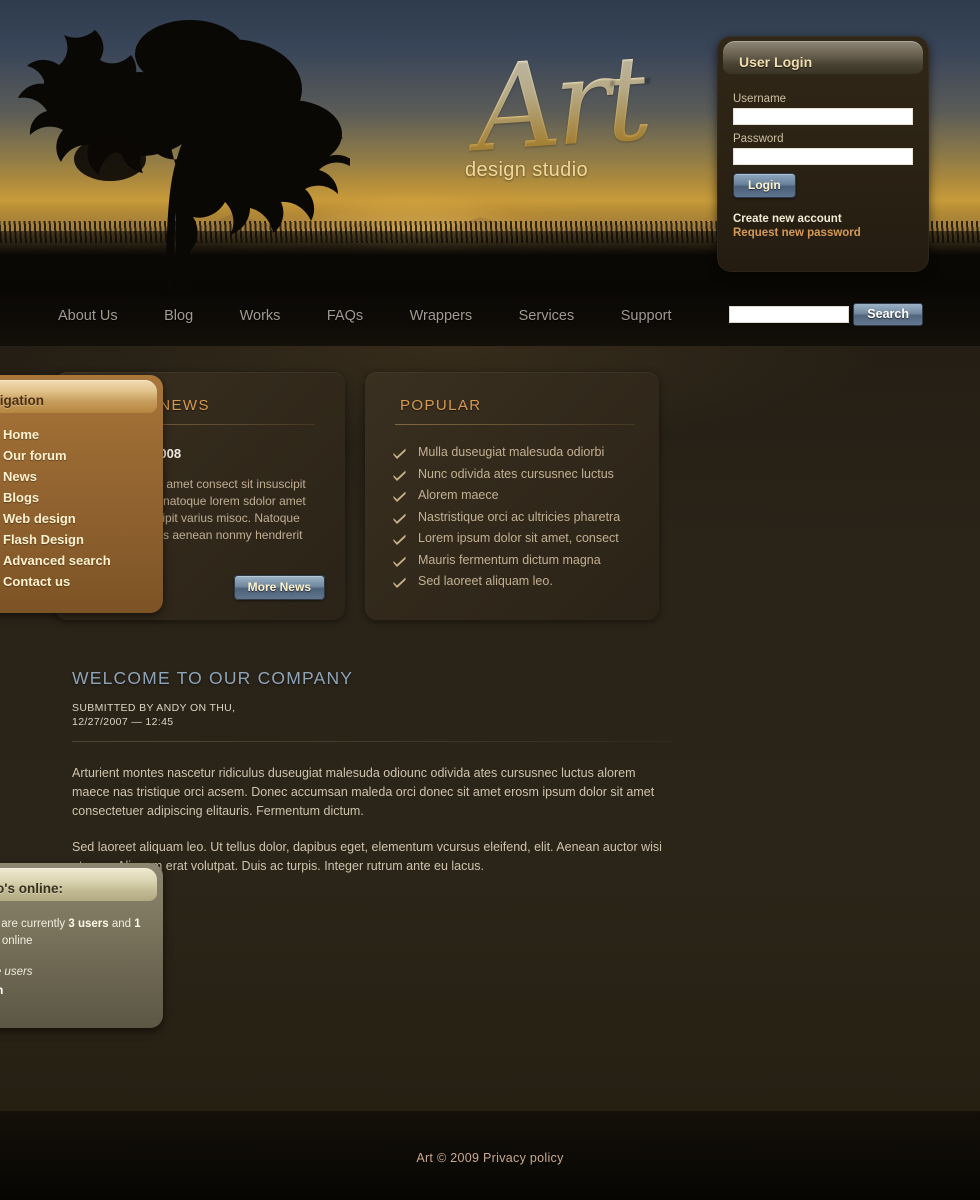 This screenshot has width=980, height=1200. What do you see at coordinates (213, 678) in the screenshot?
I see `page-title: WELCOME TO OUR COMPANY` at bounding box center [213, 678].